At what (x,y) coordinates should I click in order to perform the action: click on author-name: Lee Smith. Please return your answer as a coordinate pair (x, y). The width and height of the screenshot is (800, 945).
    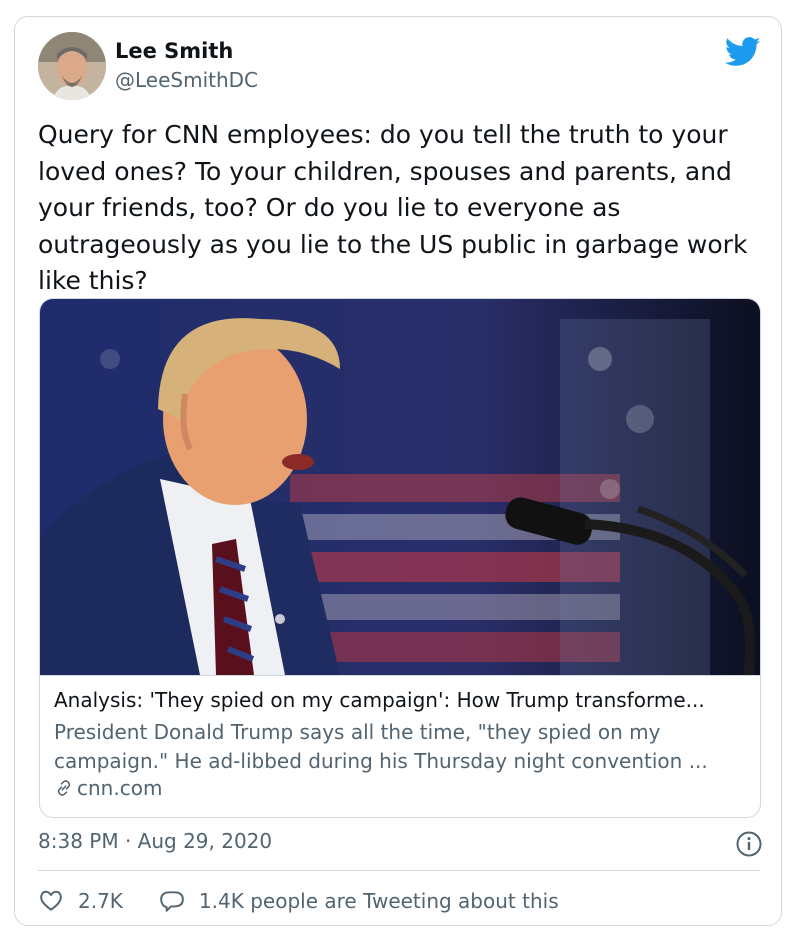
    Looking at the image, I should click on (174, 51).